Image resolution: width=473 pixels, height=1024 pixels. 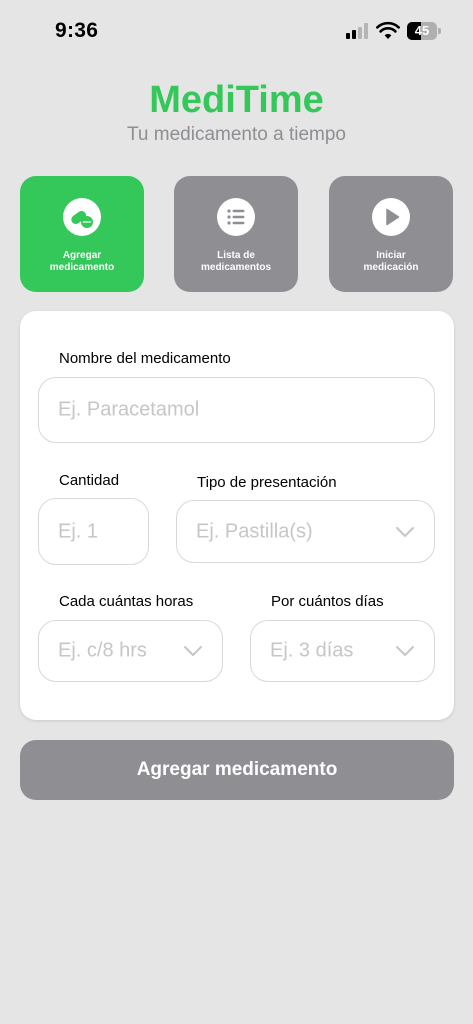 What do you see at coordinates (388, 30) in the screenshot?
I see `wifi-icon` at bounding box center [388, 30].